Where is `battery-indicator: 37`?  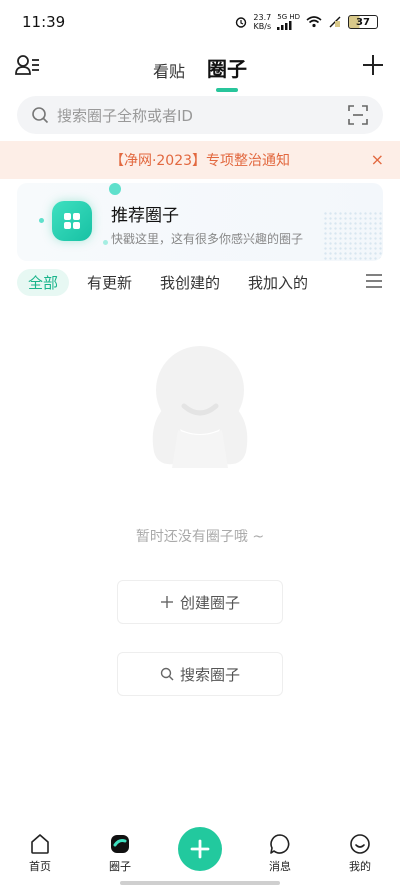
battery-indicator: 37 is located at coordinates (363, 22).